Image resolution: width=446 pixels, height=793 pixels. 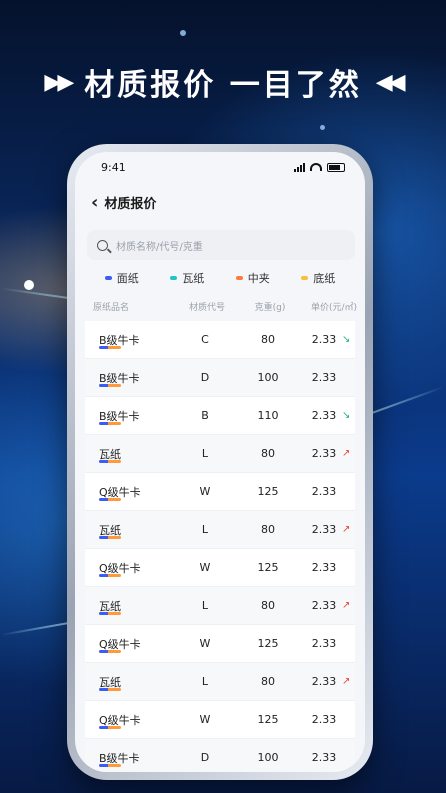 I want to click on search-bar: 材质名称/代号/克重, so click(x=221, y=245).